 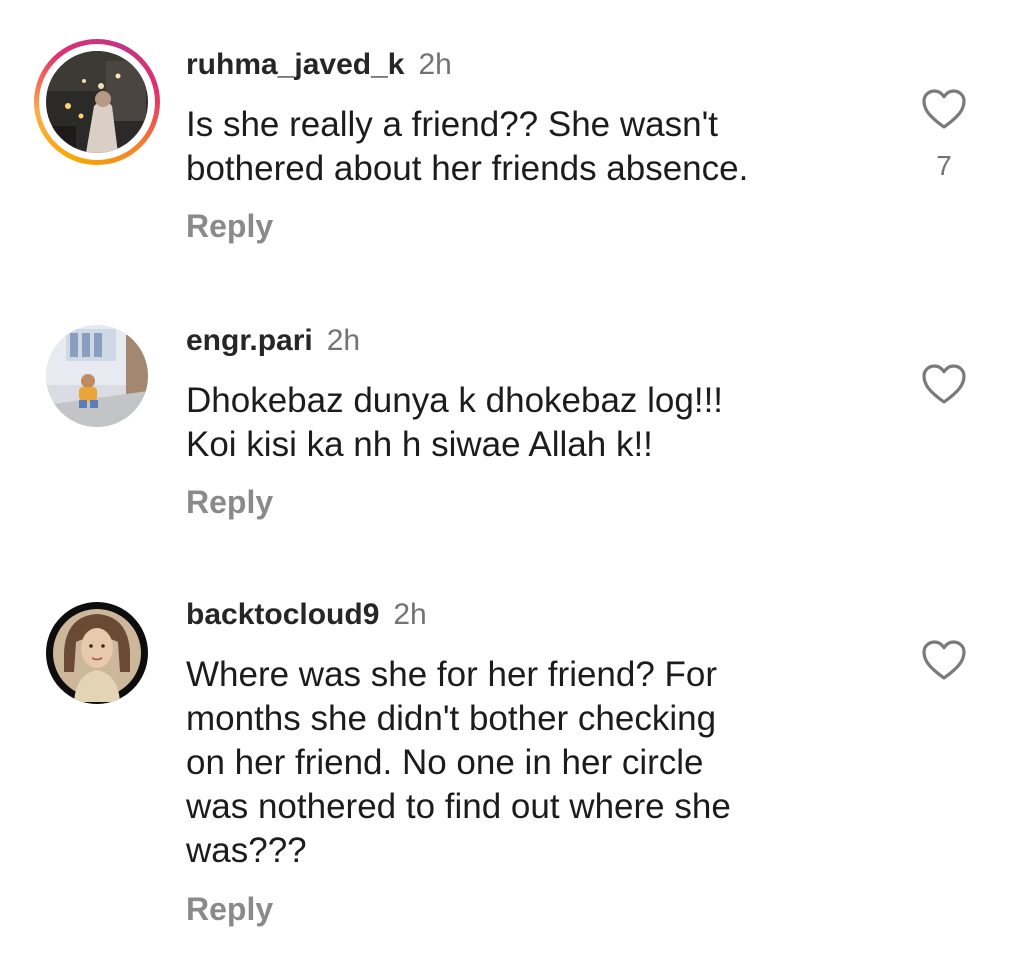 I want to click on profile-photo-child-outdoors-icon, so click(x=97, y=376).